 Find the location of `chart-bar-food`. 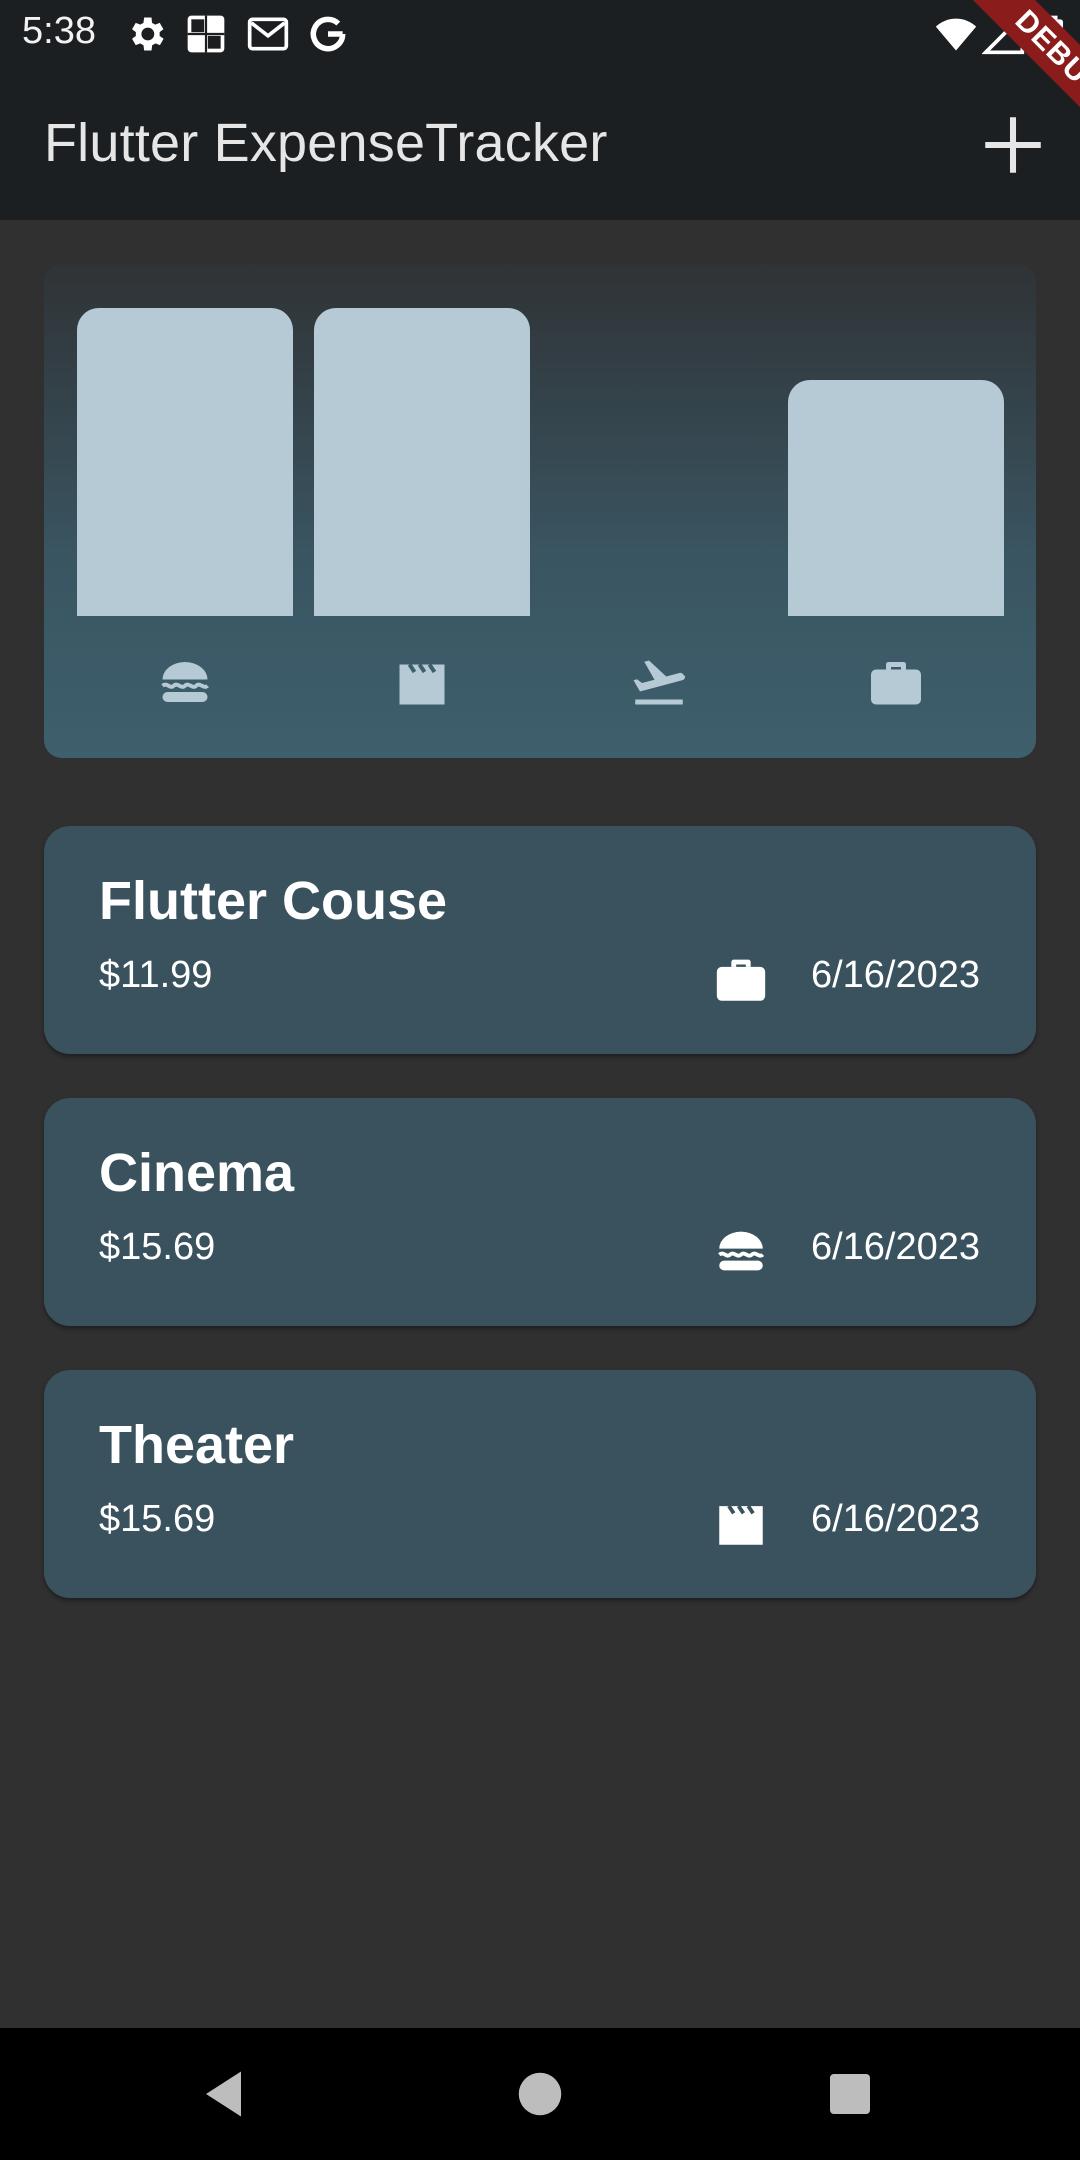

chart-bar-food is located at coordinates (185, 462).